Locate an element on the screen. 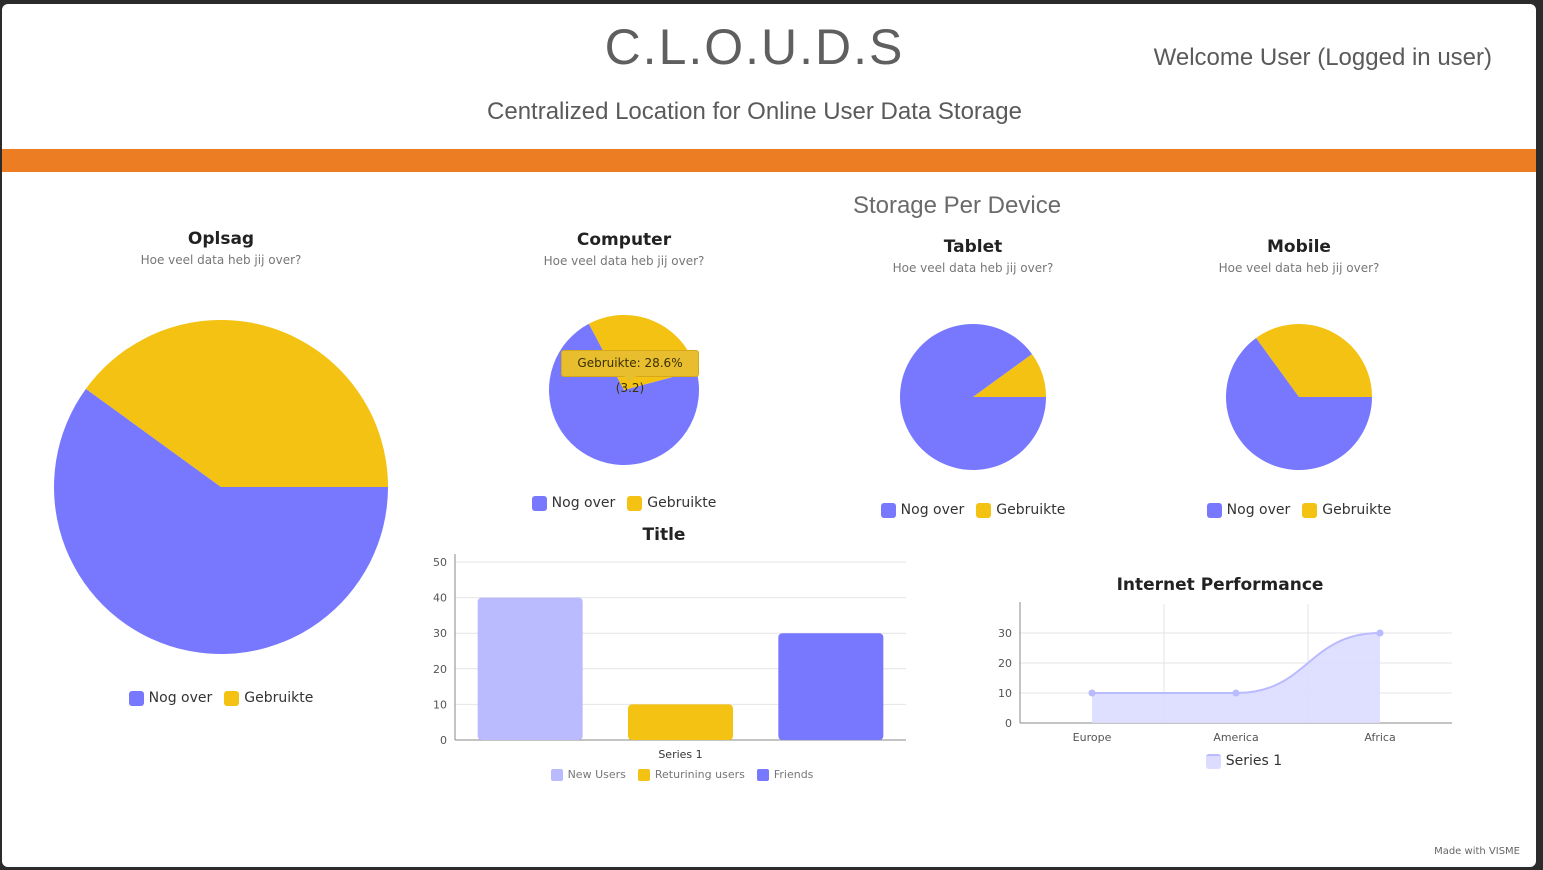  bar-friends is located at coordinates (831, 686).